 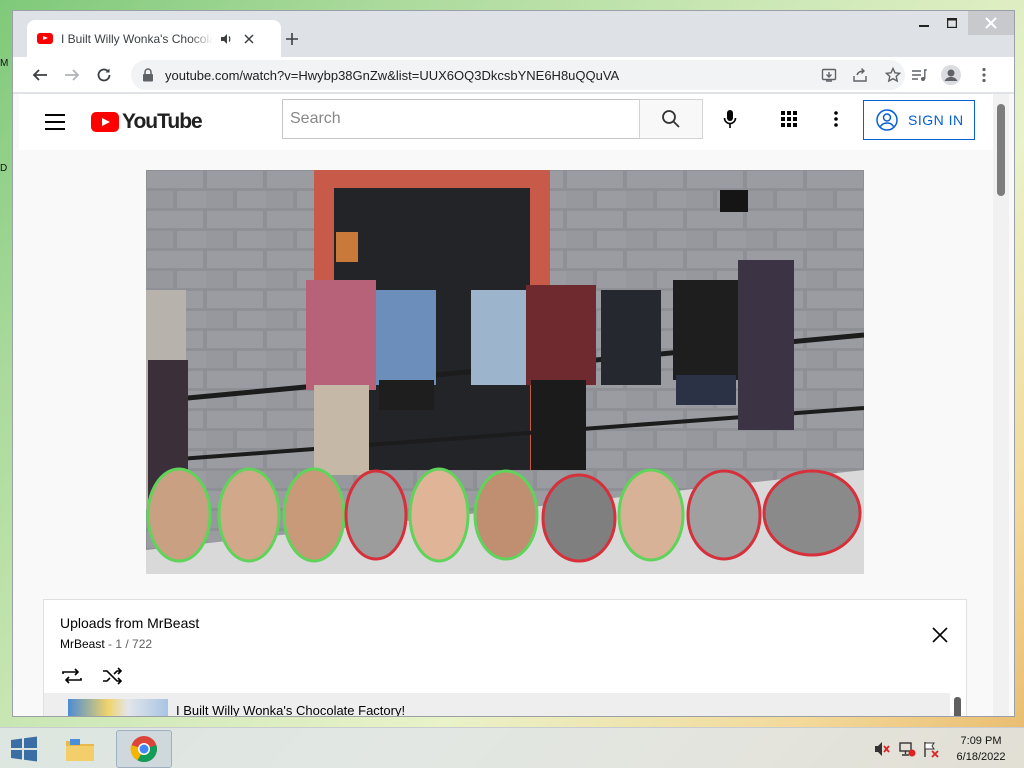 I want to click on apps-grid-button, so click(x=789, y=119).